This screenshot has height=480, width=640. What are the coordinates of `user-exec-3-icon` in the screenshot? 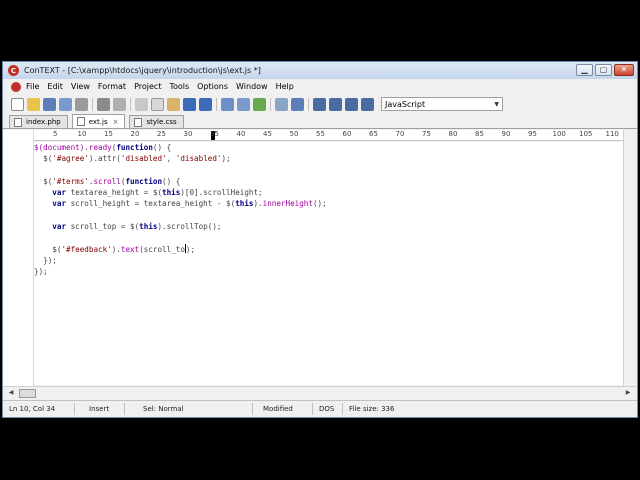 It's located at (351, 104).